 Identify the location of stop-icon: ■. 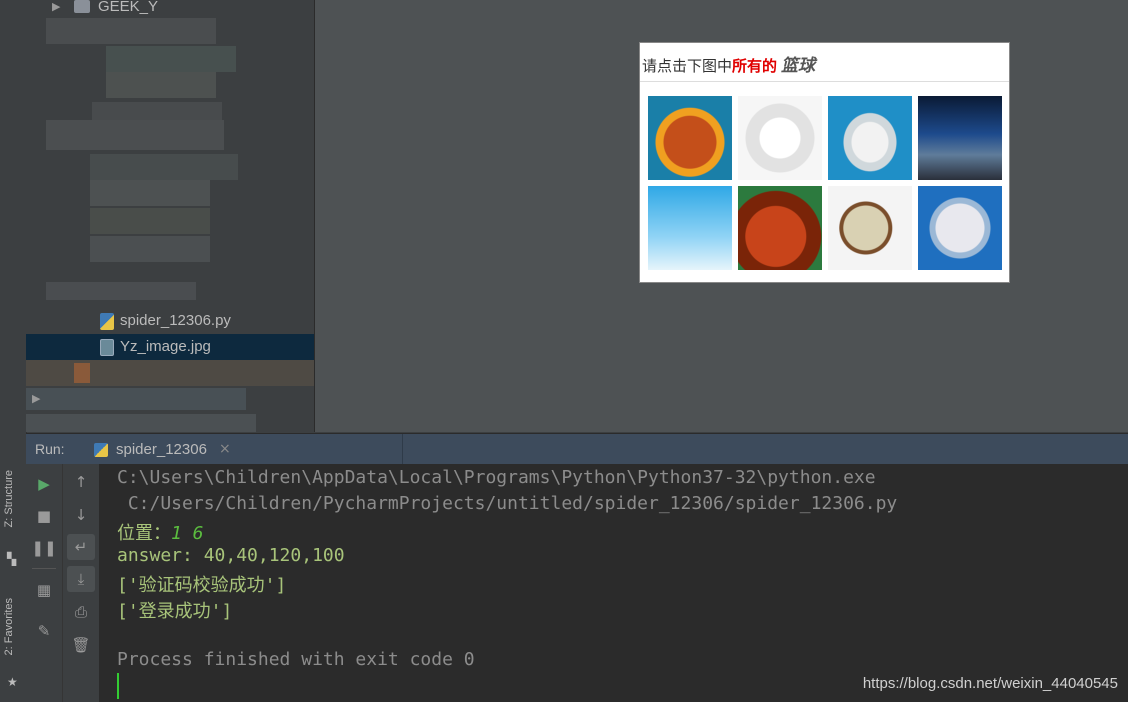
(44, 516).